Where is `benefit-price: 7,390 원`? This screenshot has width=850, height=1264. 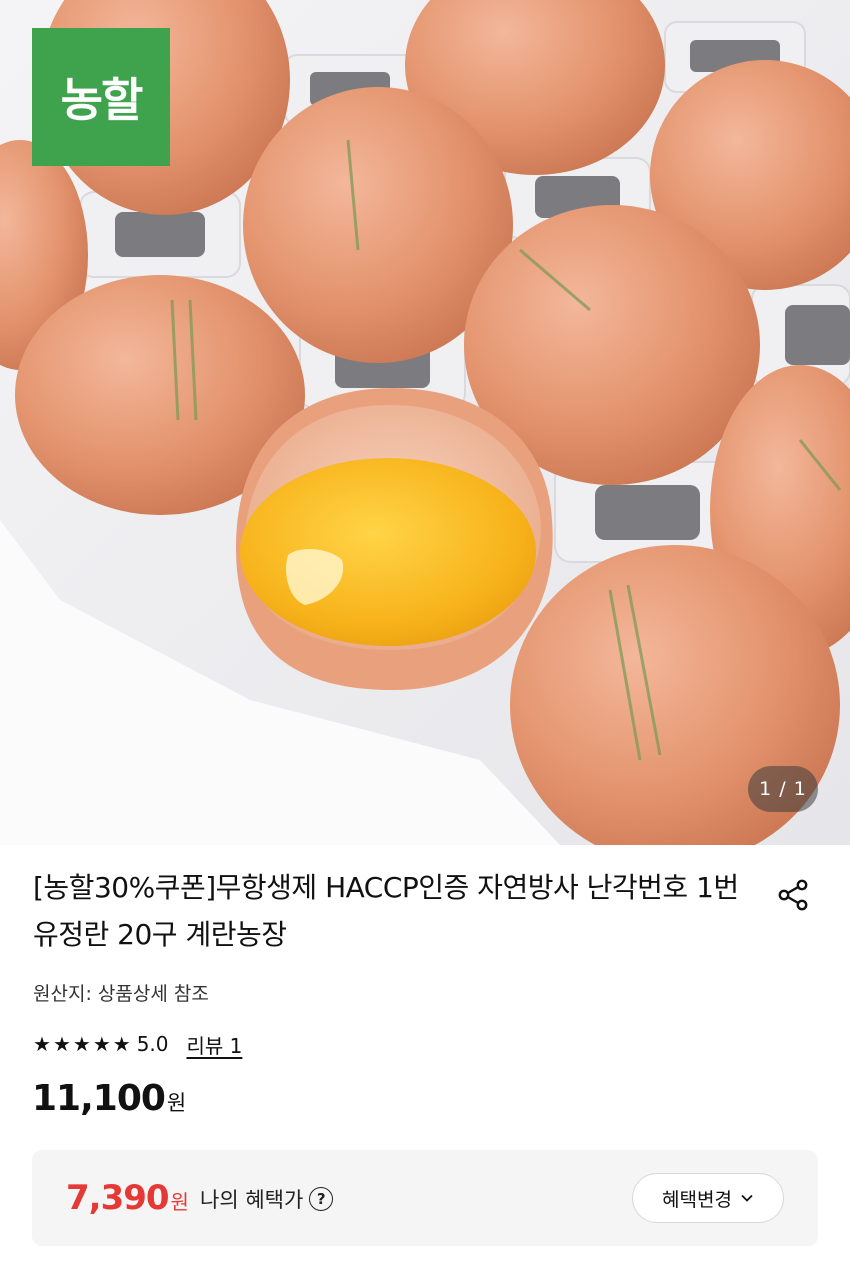
benefit-price: 7,390 원 is located at coordinates (127, 1198).